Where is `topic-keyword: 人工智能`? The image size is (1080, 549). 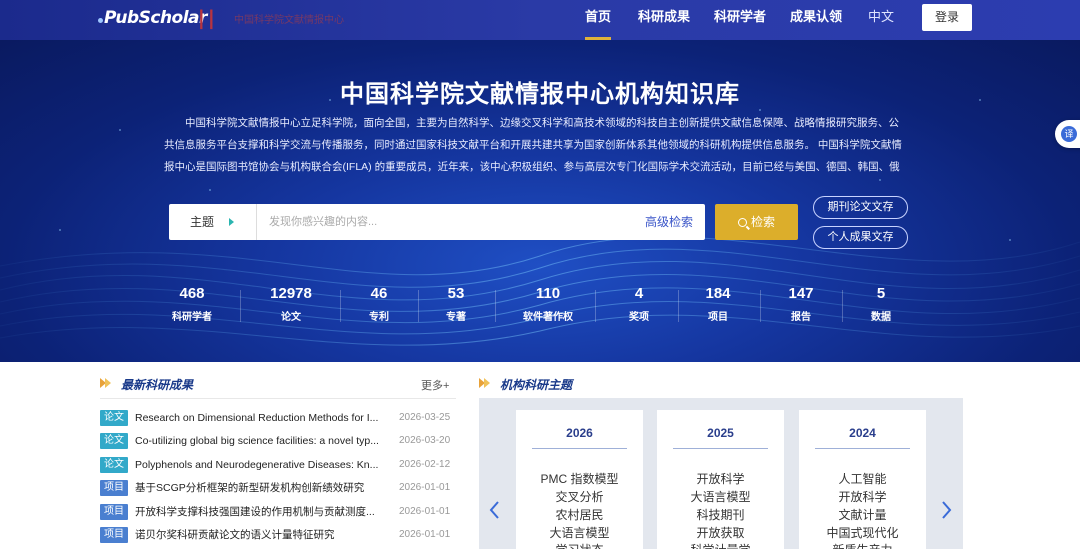
topic-keyword: 人工智能 is located at coordinates (862, 478).